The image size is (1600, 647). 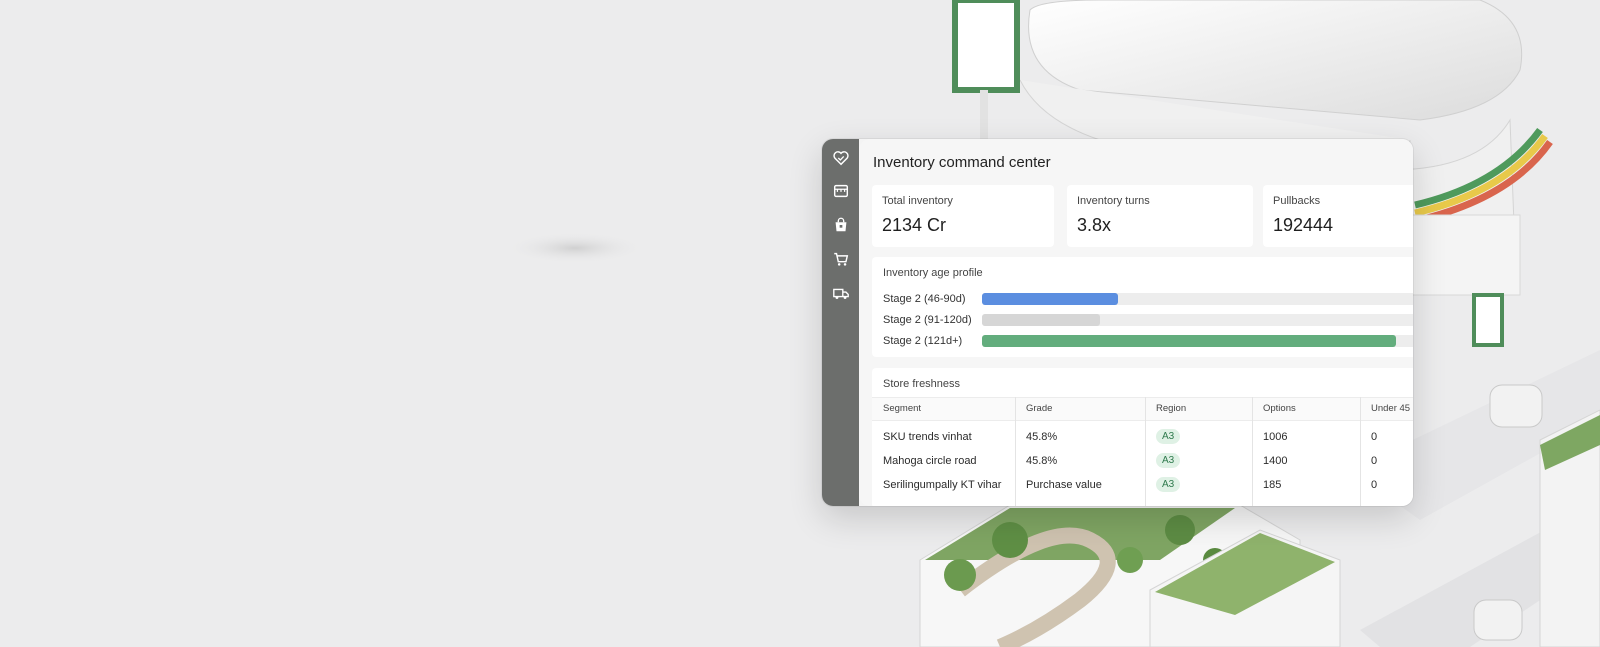 I want to click on bar-label: Stage 2 (121d+), so click(x=923, y=341).